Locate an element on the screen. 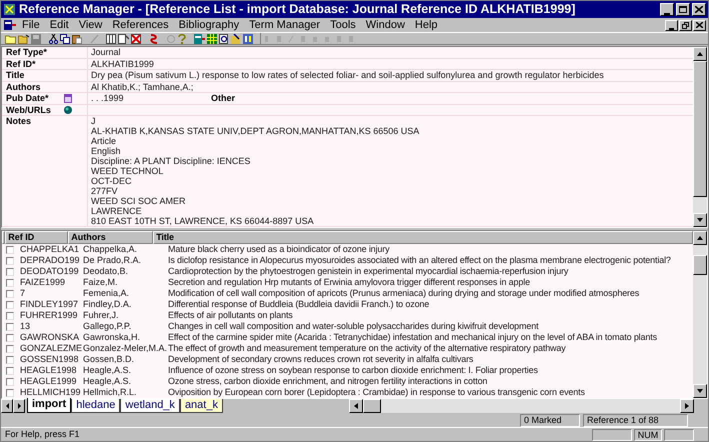  close-icon is located at coordinates (699, 25).